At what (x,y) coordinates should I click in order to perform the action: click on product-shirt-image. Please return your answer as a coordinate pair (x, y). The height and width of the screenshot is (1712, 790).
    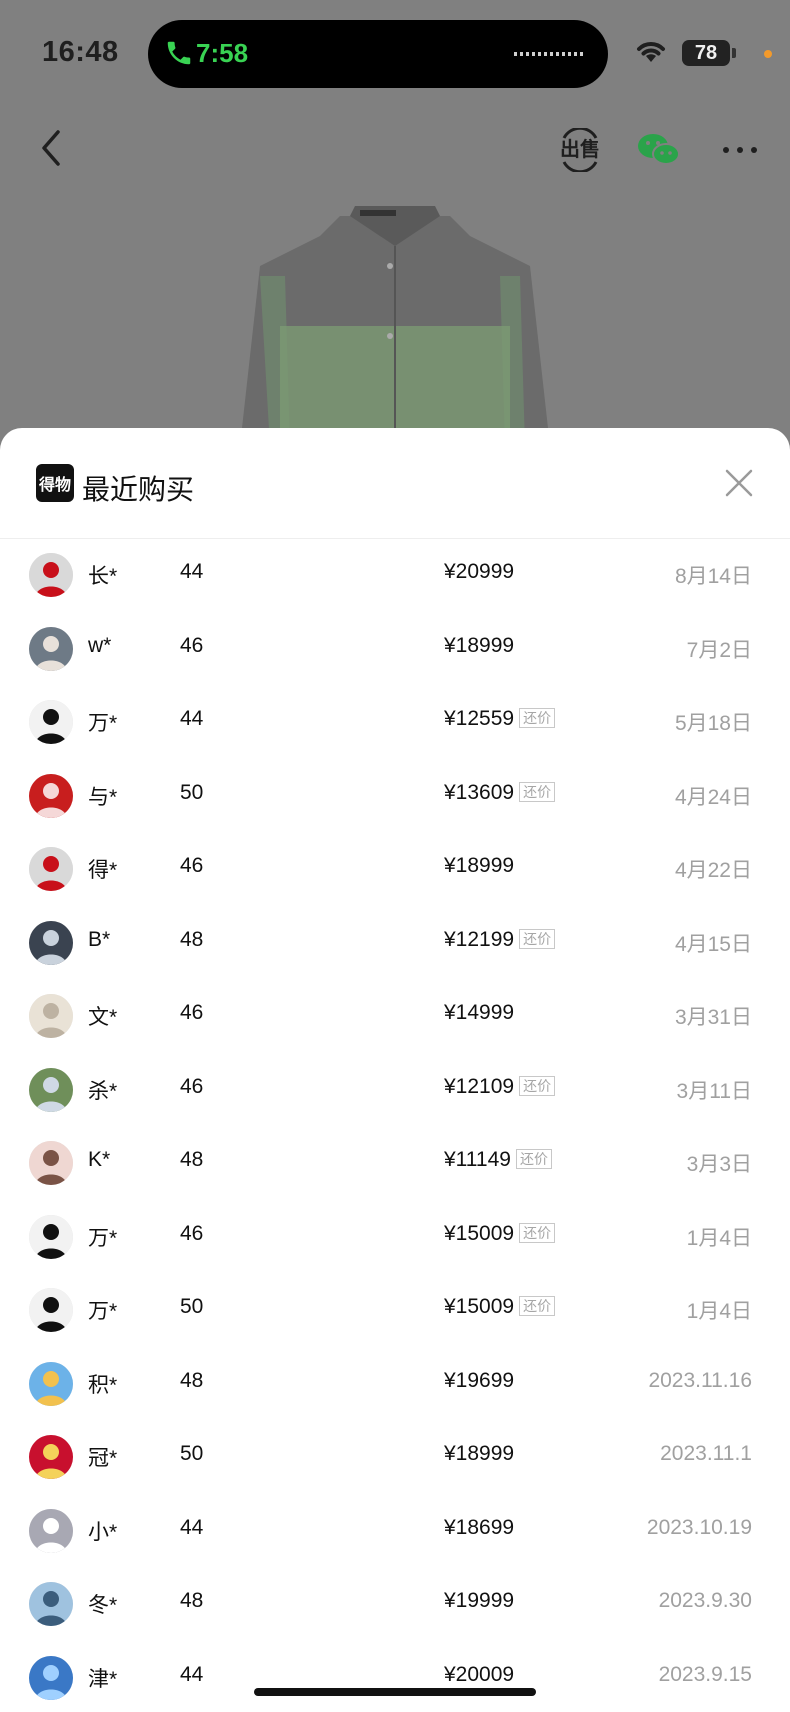
    Looking at the image, I should click on (395, 326).